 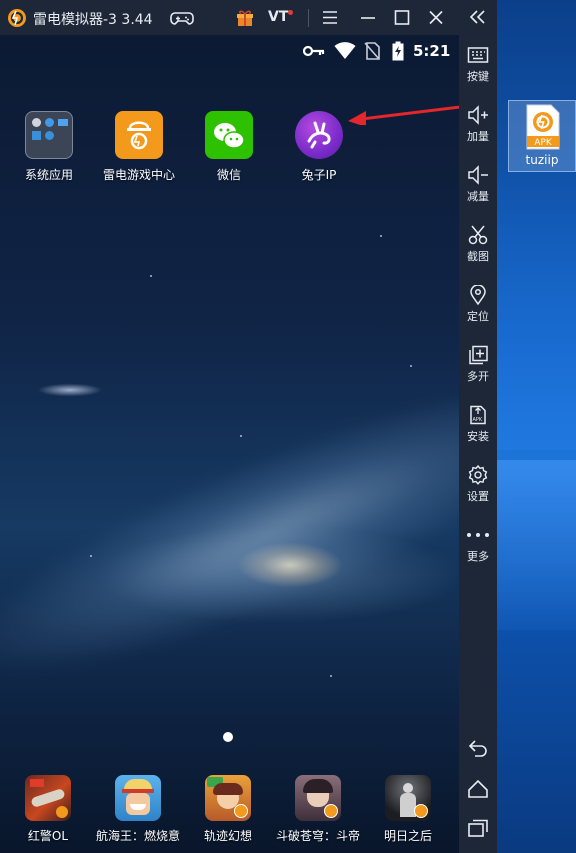 I want to click on no-sim-icon, so click(x=372, y=51).